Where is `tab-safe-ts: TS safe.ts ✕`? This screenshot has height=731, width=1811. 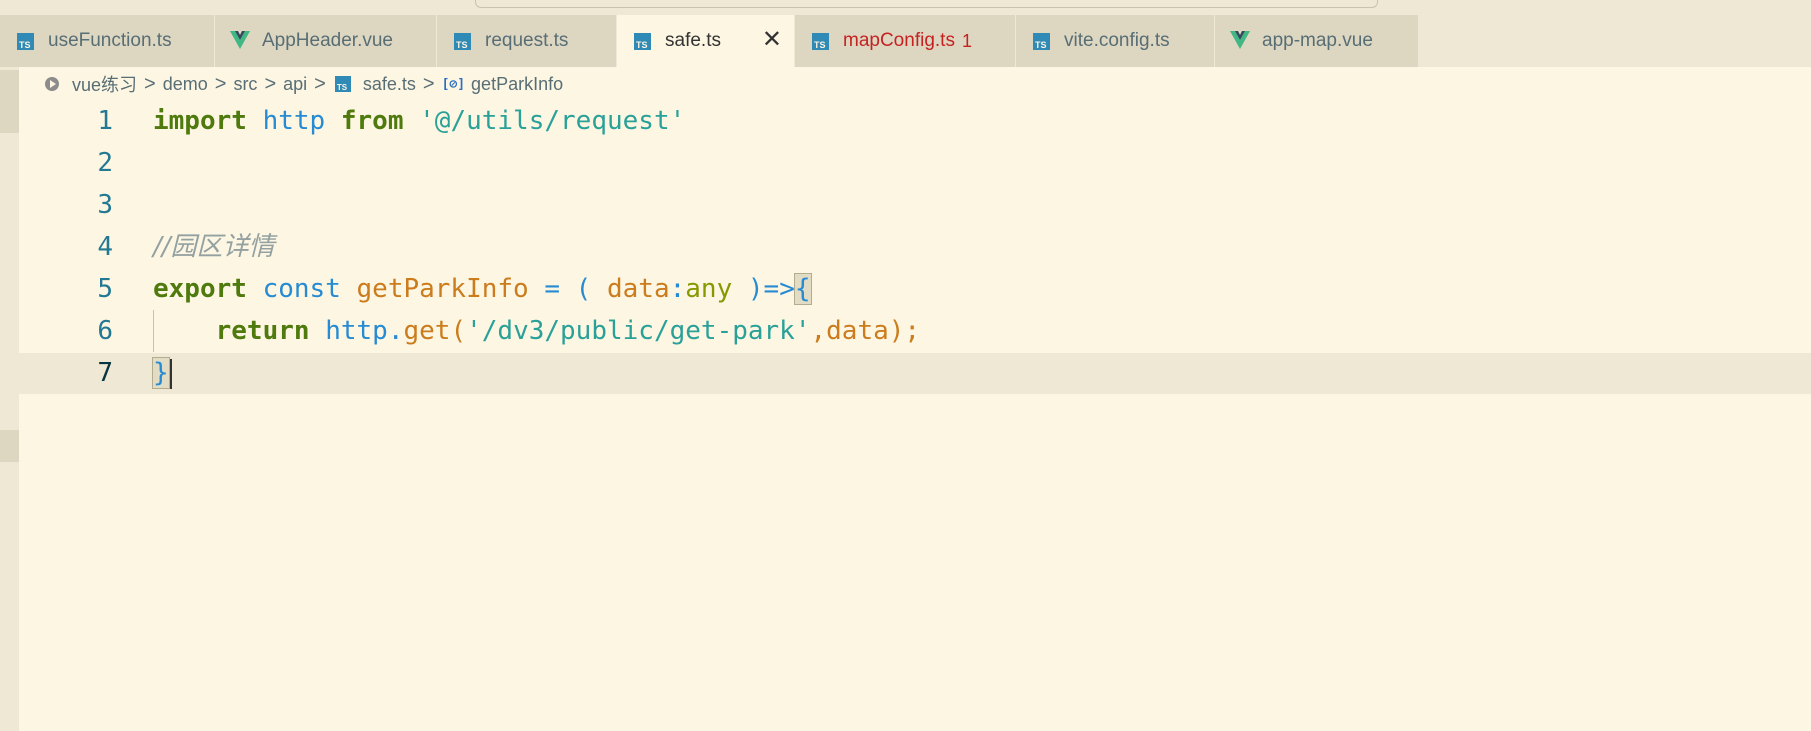
tab-safe-ts: TS safe.ts ✕ is located at coordinates (706, 41).